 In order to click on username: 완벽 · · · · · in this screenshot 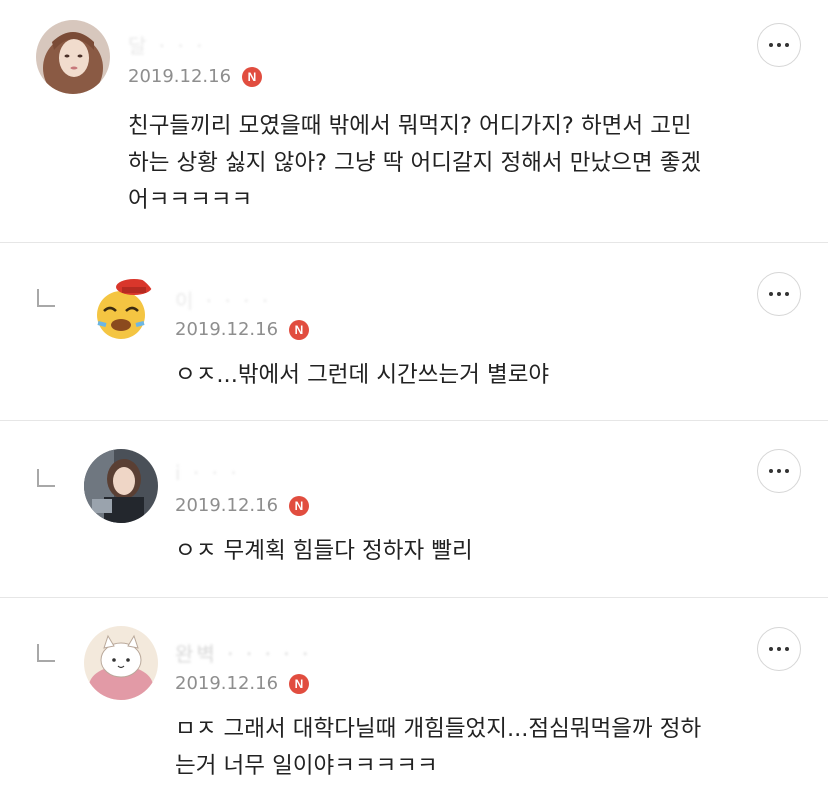, I will do `click(243, 652)`.